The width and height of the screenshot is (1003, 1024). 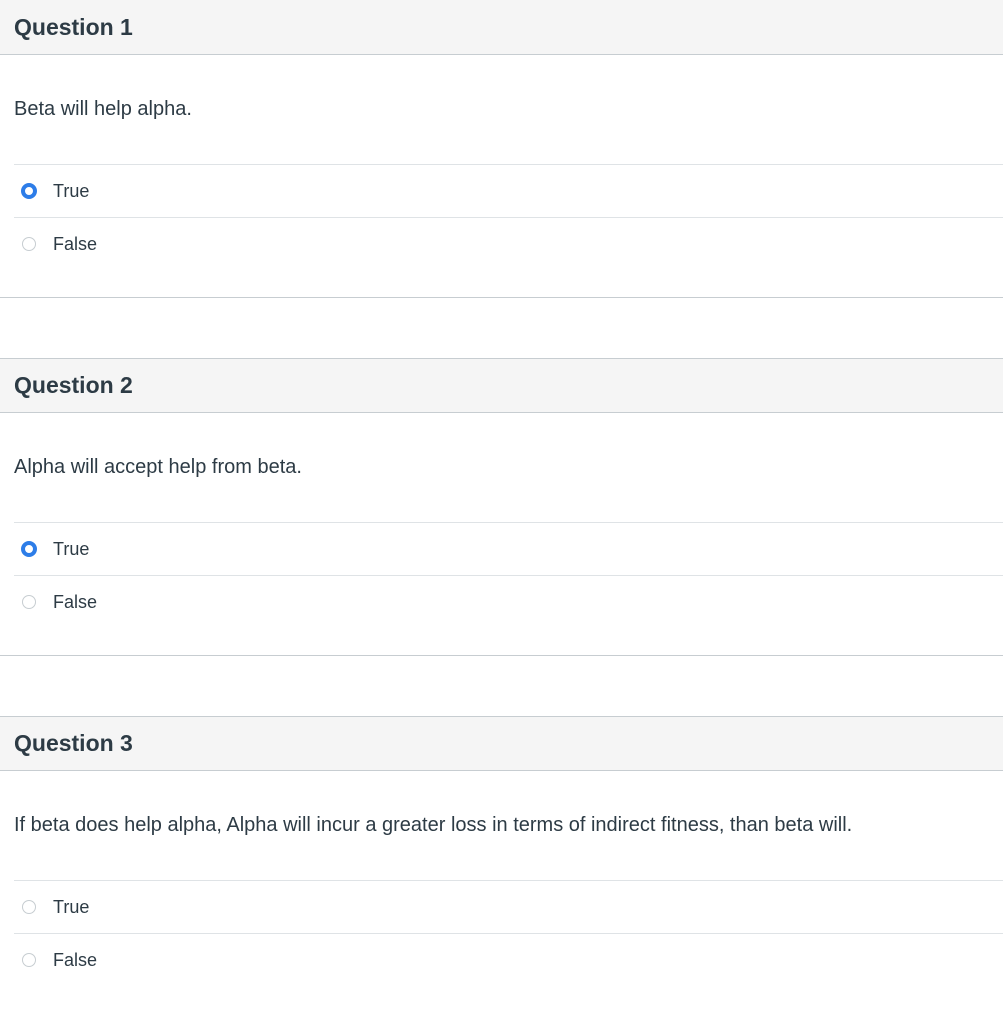 I want to click on question-title: Question 2, so click(x=73, y=385).